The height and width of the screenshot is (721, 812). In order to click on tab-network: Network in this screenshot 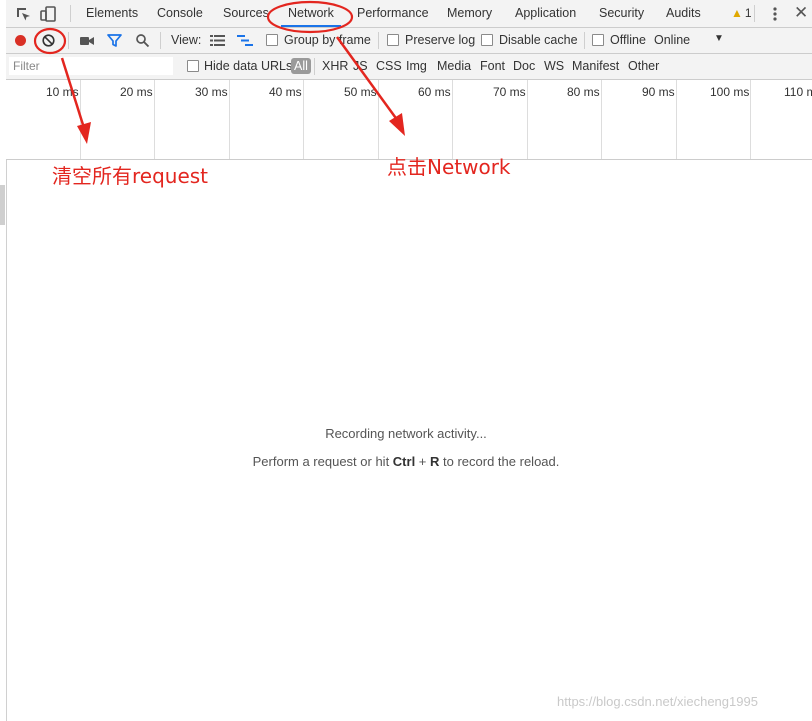, I will do `click(311, 13)`.